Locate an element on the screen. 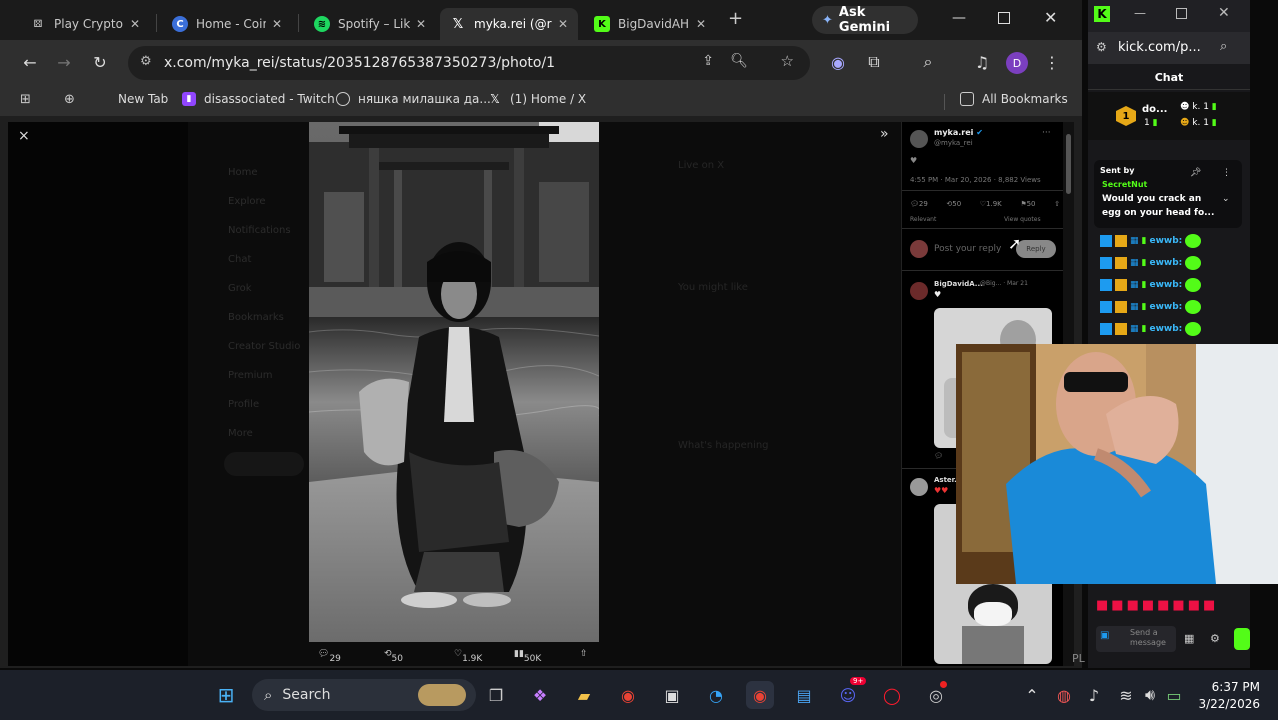 The image size is (1278, 720). microphone-icon: ♪ is located at coordinates (1094, 695).